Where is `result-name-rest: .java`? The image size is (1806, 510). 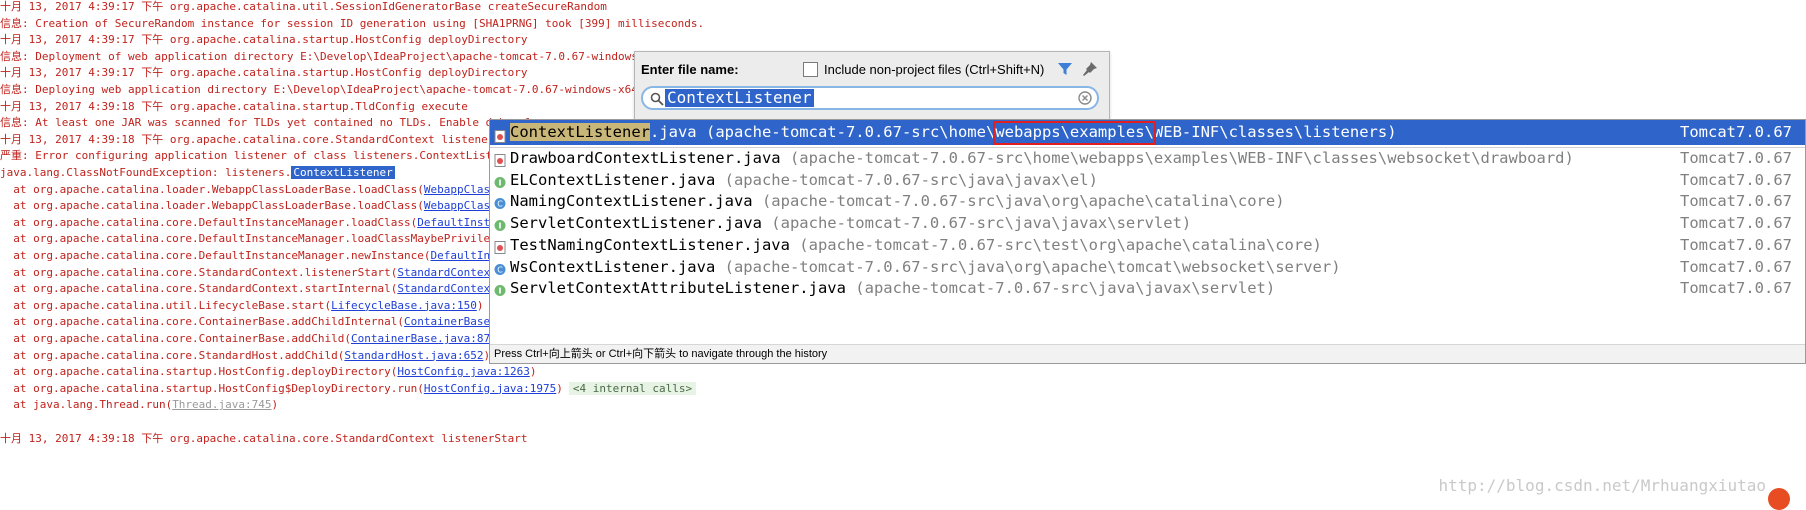
result-name-rest: .java is located at coordinates (677, 132).